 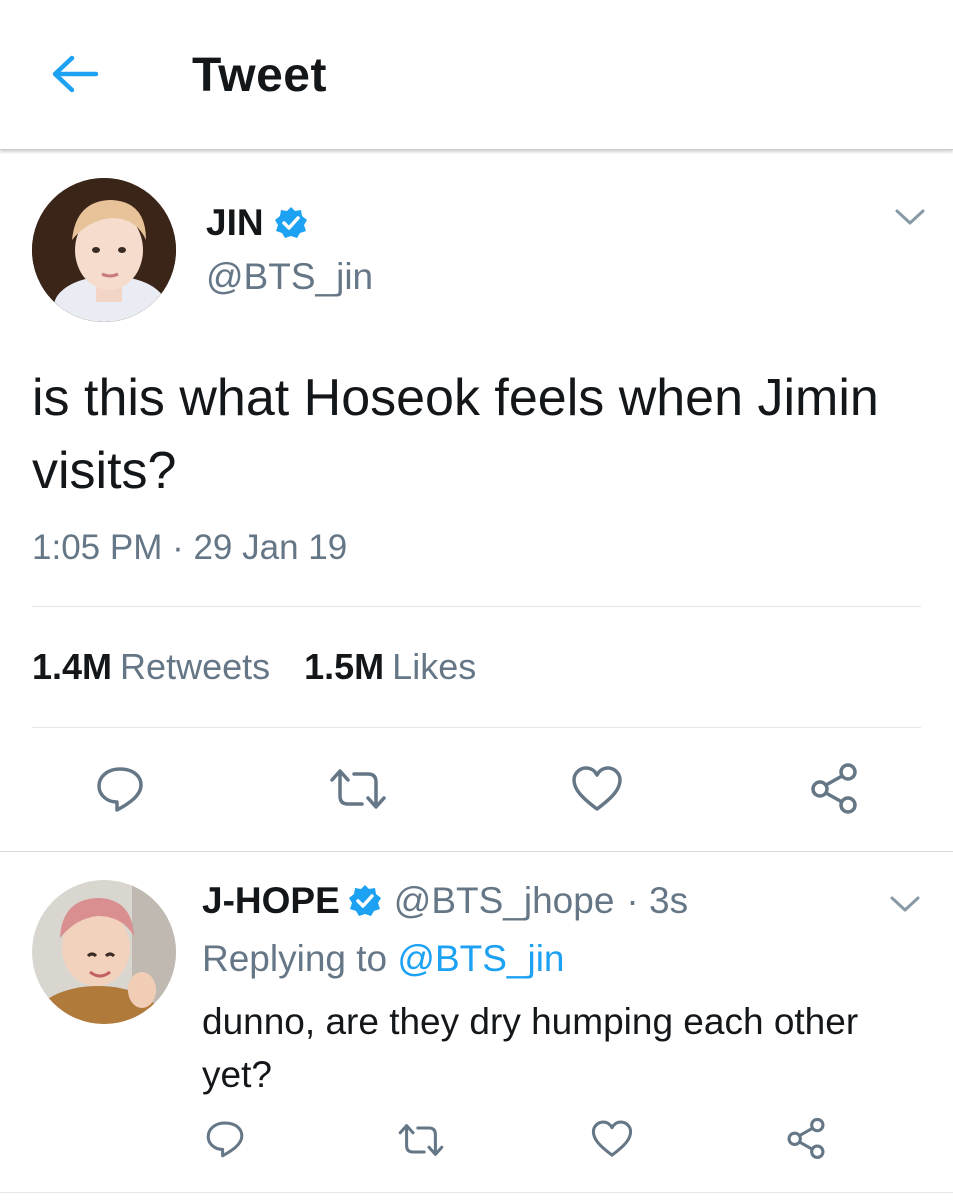 I want to click on reply-author-name: J-HOPE, so click(x=271, y=901).